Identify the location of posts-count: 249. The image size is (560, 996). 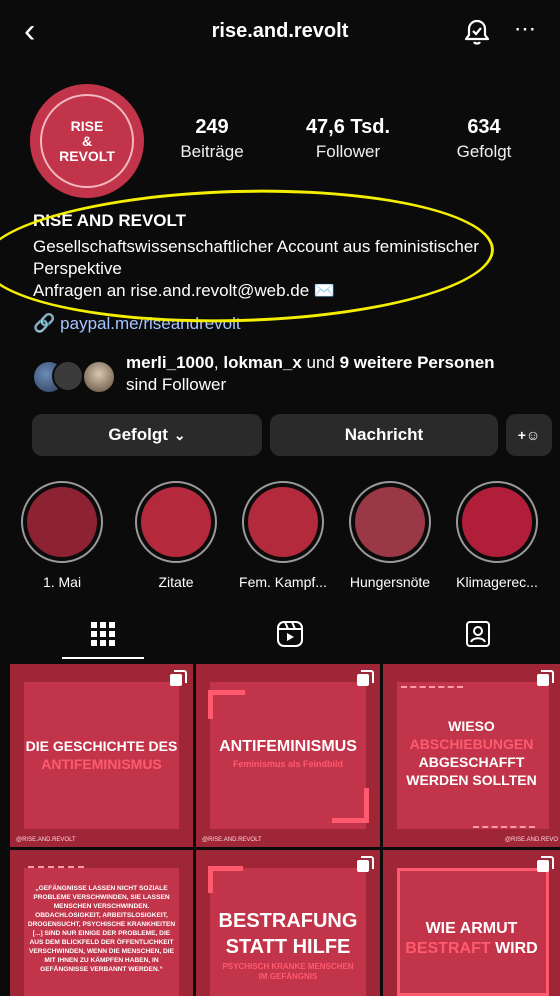
(212, 127).